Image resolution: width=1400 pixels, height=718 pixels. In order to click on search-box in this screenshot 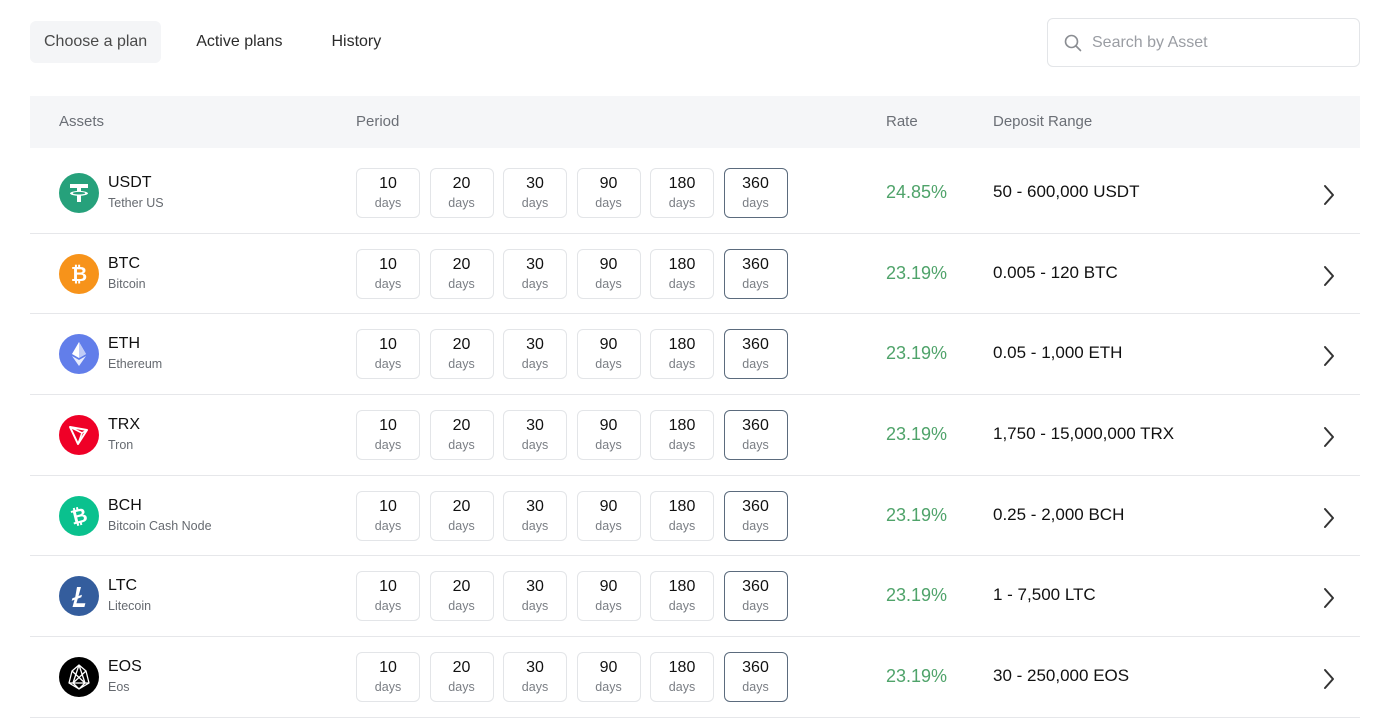, I will do `click(1203, 42)`.